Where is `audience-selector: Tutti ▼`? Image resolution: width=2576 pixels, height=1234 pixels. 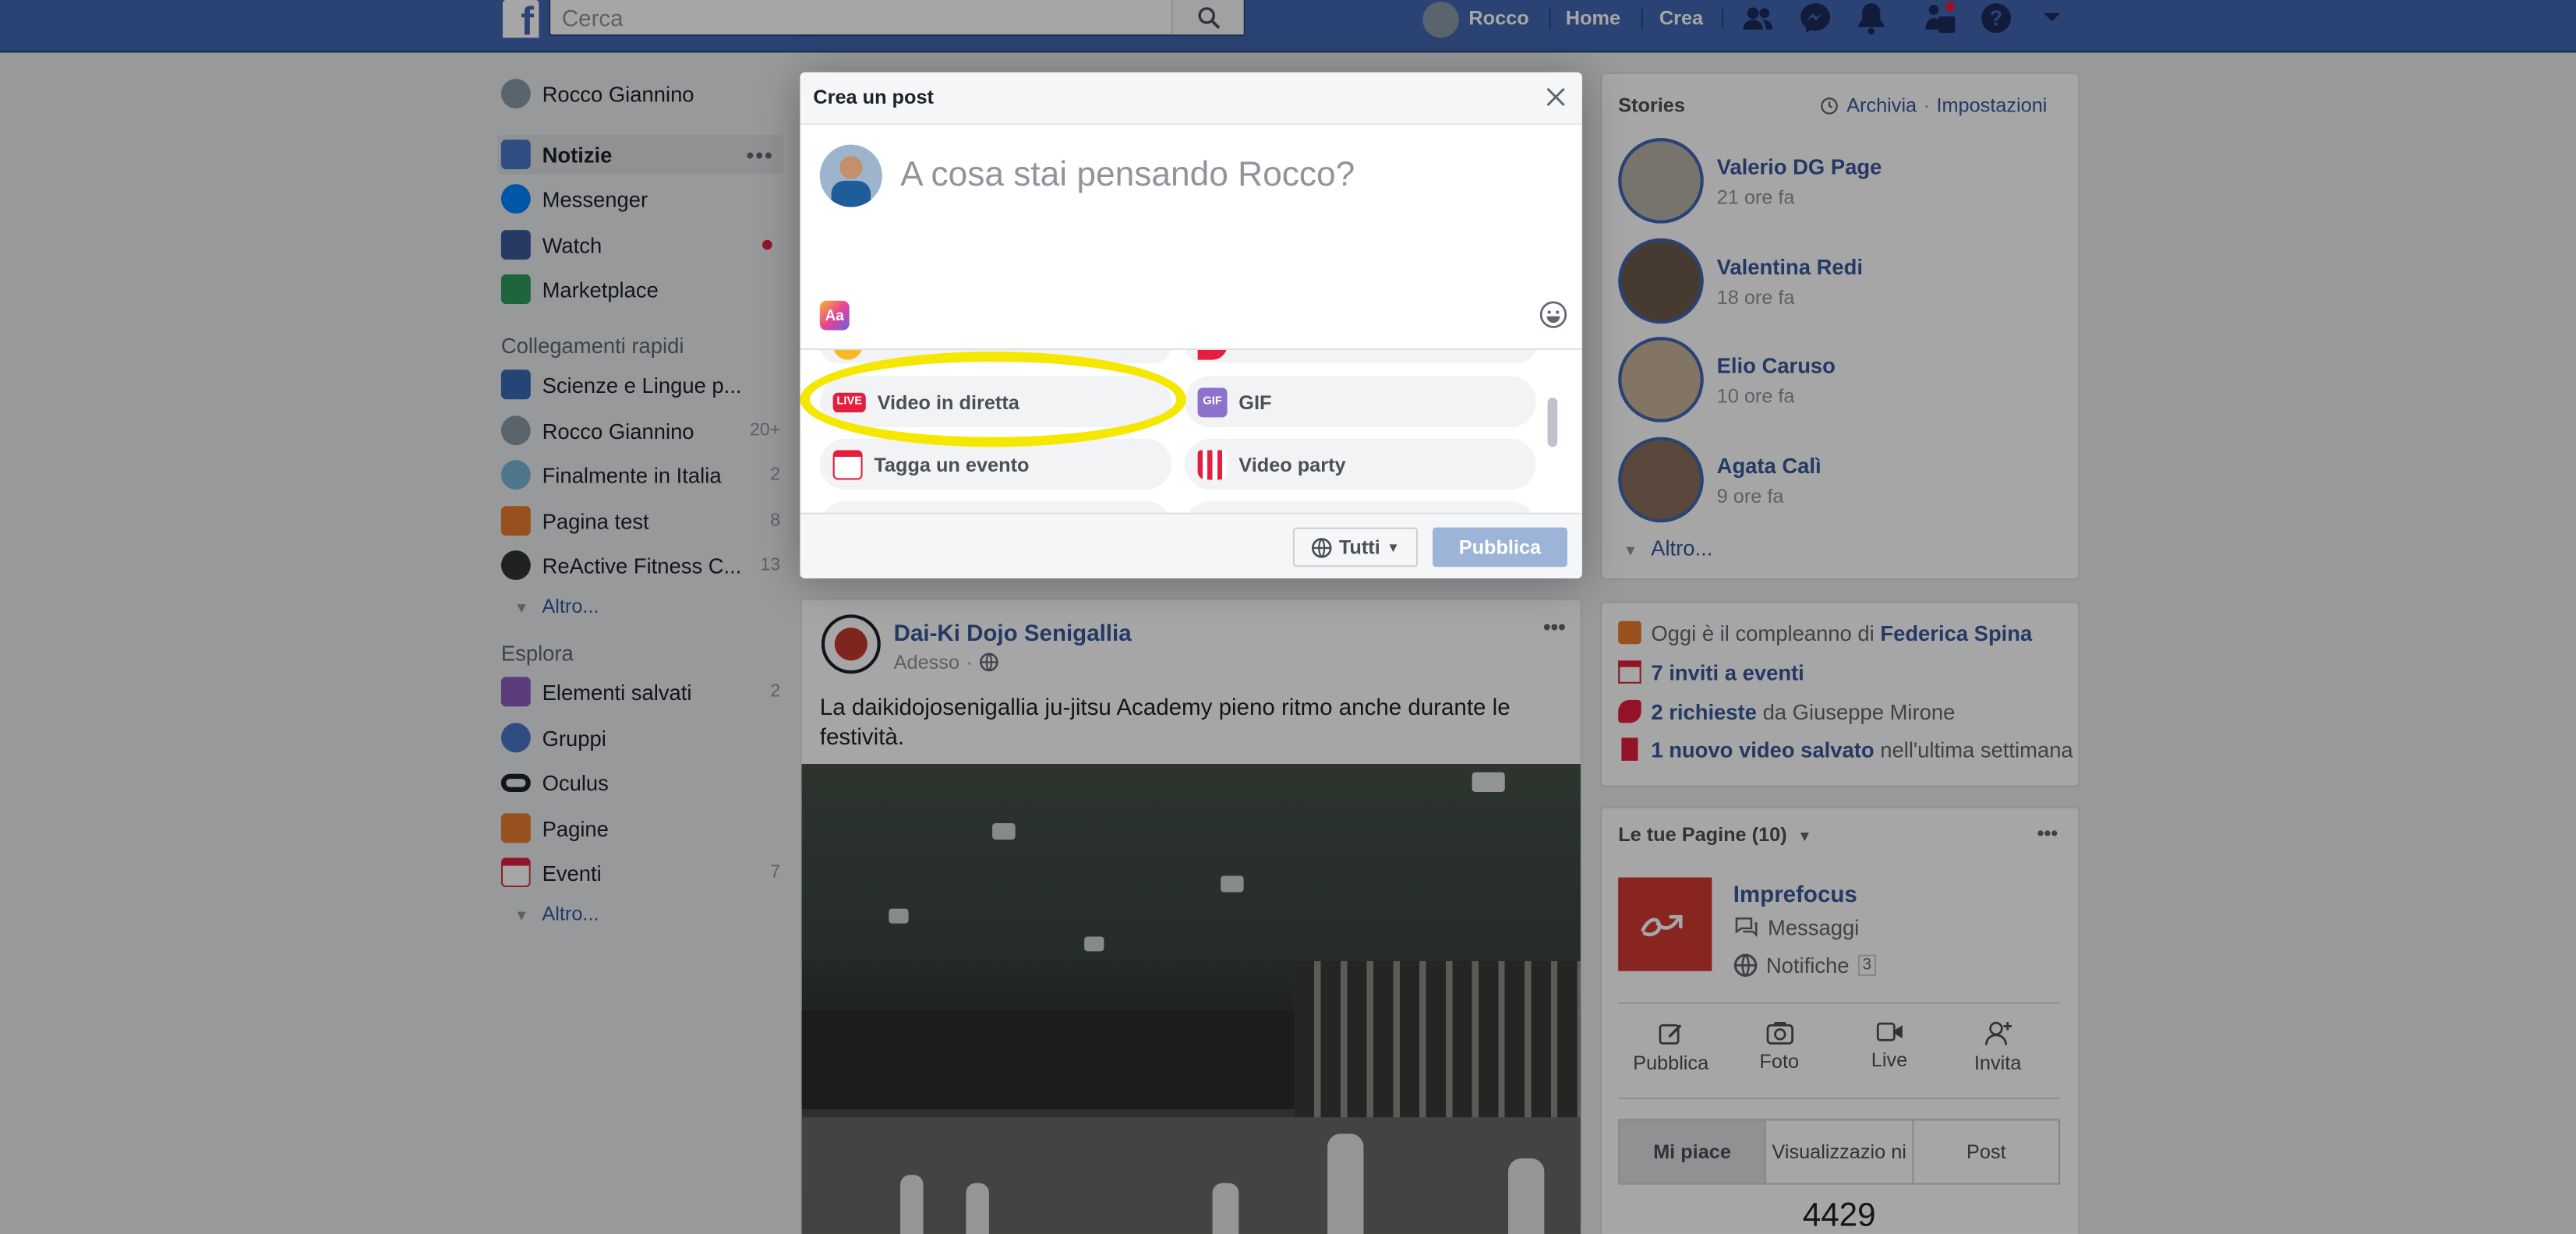 audience-selector: Tutti ▼ is located at coordinates (1355, 547).